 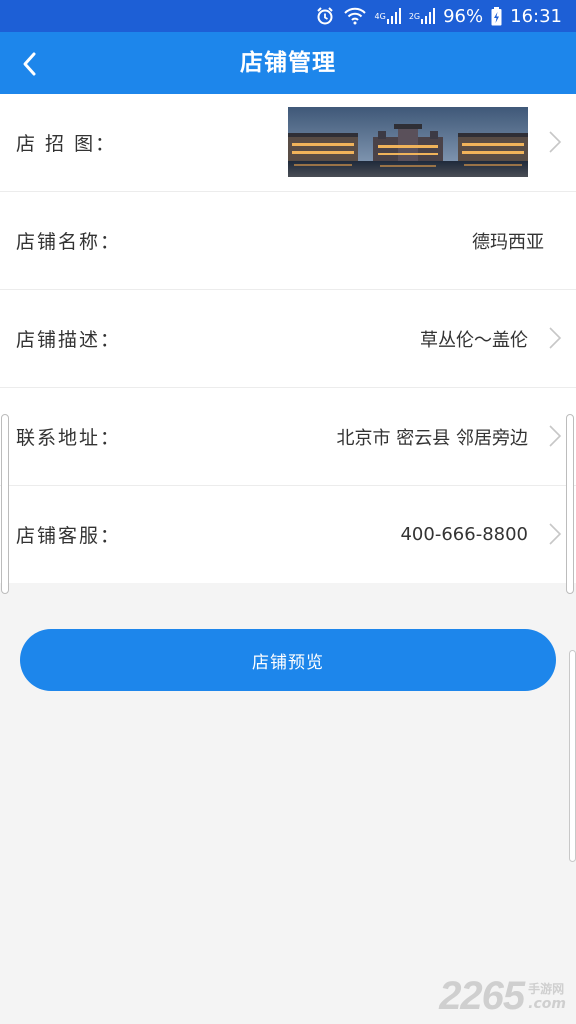 What do you see at coordinates (380, 16) in the screenshot?
I see `signal-4g-label: 4G` at bounding box center [380, 16].